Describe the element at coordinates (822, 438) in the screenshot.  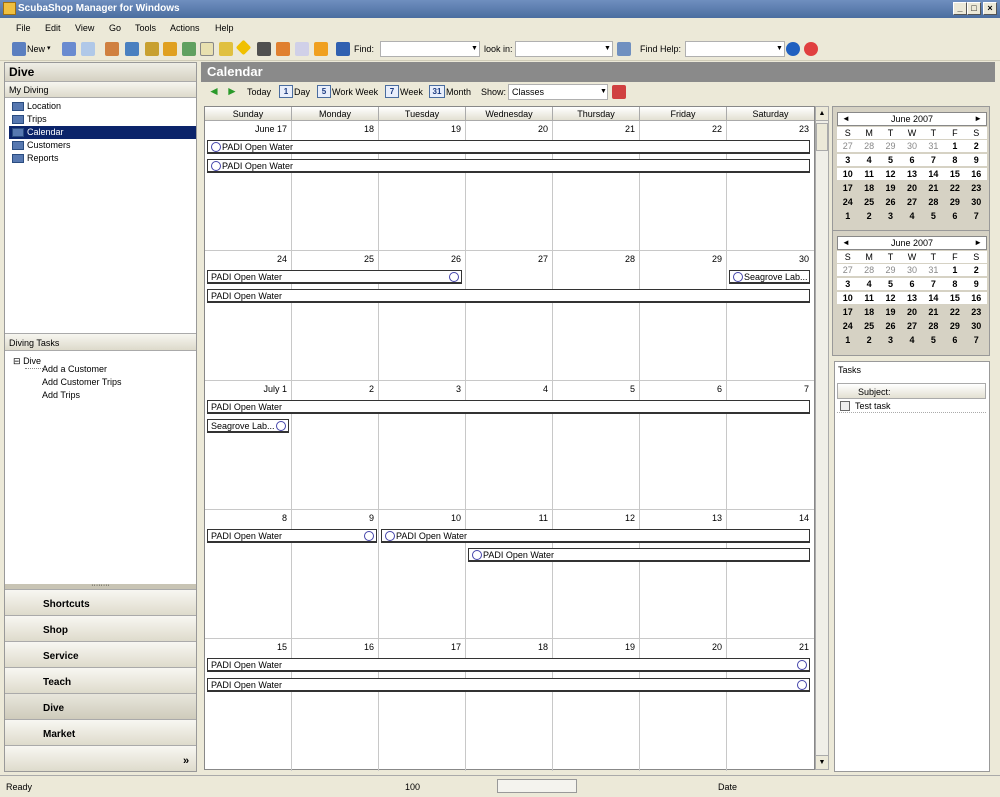
I see `calendar-scrollbar: ▲ ▼` at that location.